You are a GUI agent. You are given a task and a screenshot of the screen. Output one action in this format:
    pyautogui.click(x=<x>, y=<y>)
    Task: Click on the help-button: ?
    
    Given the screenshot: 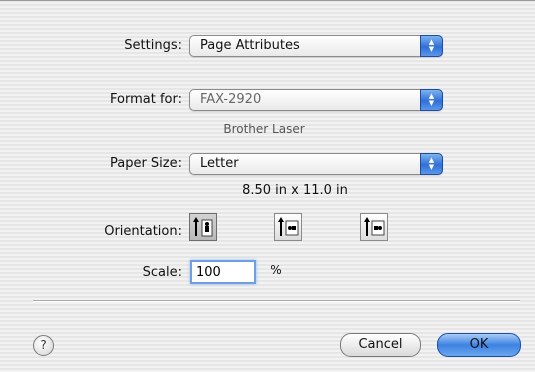 What is the action you would take?
    pyautogui.click(x=43, y=345)
    